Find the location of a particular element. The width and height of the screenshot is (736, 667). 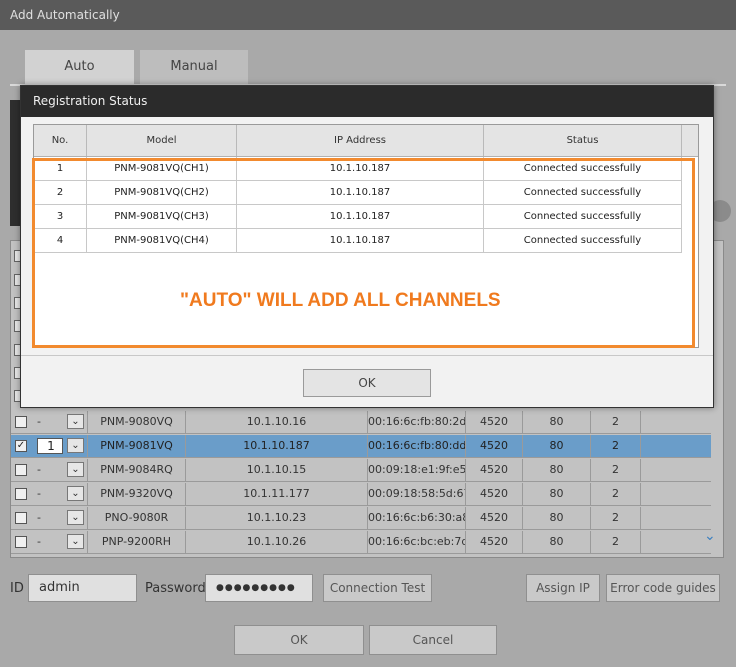

cell-model: PNO-9080R is located at coordinates (137, 518).